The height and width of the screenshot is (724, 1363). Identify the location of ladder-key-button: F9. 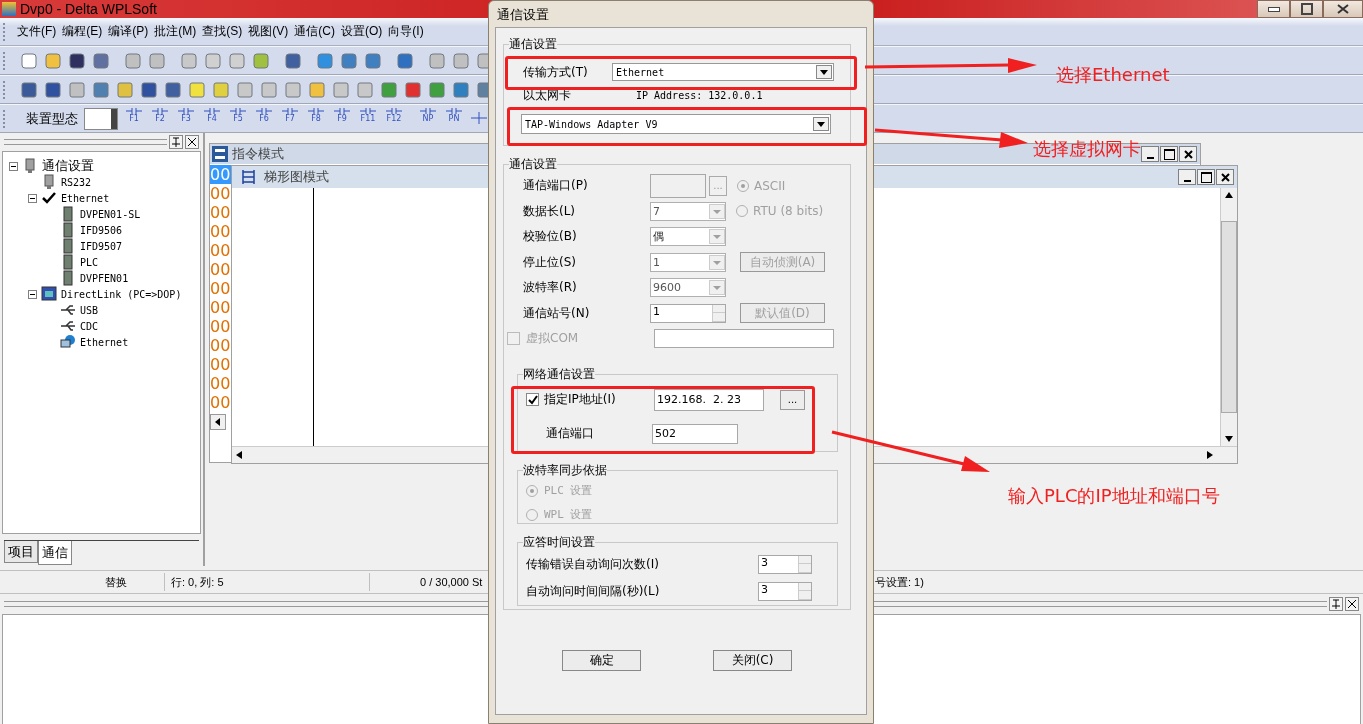
(342, 118).